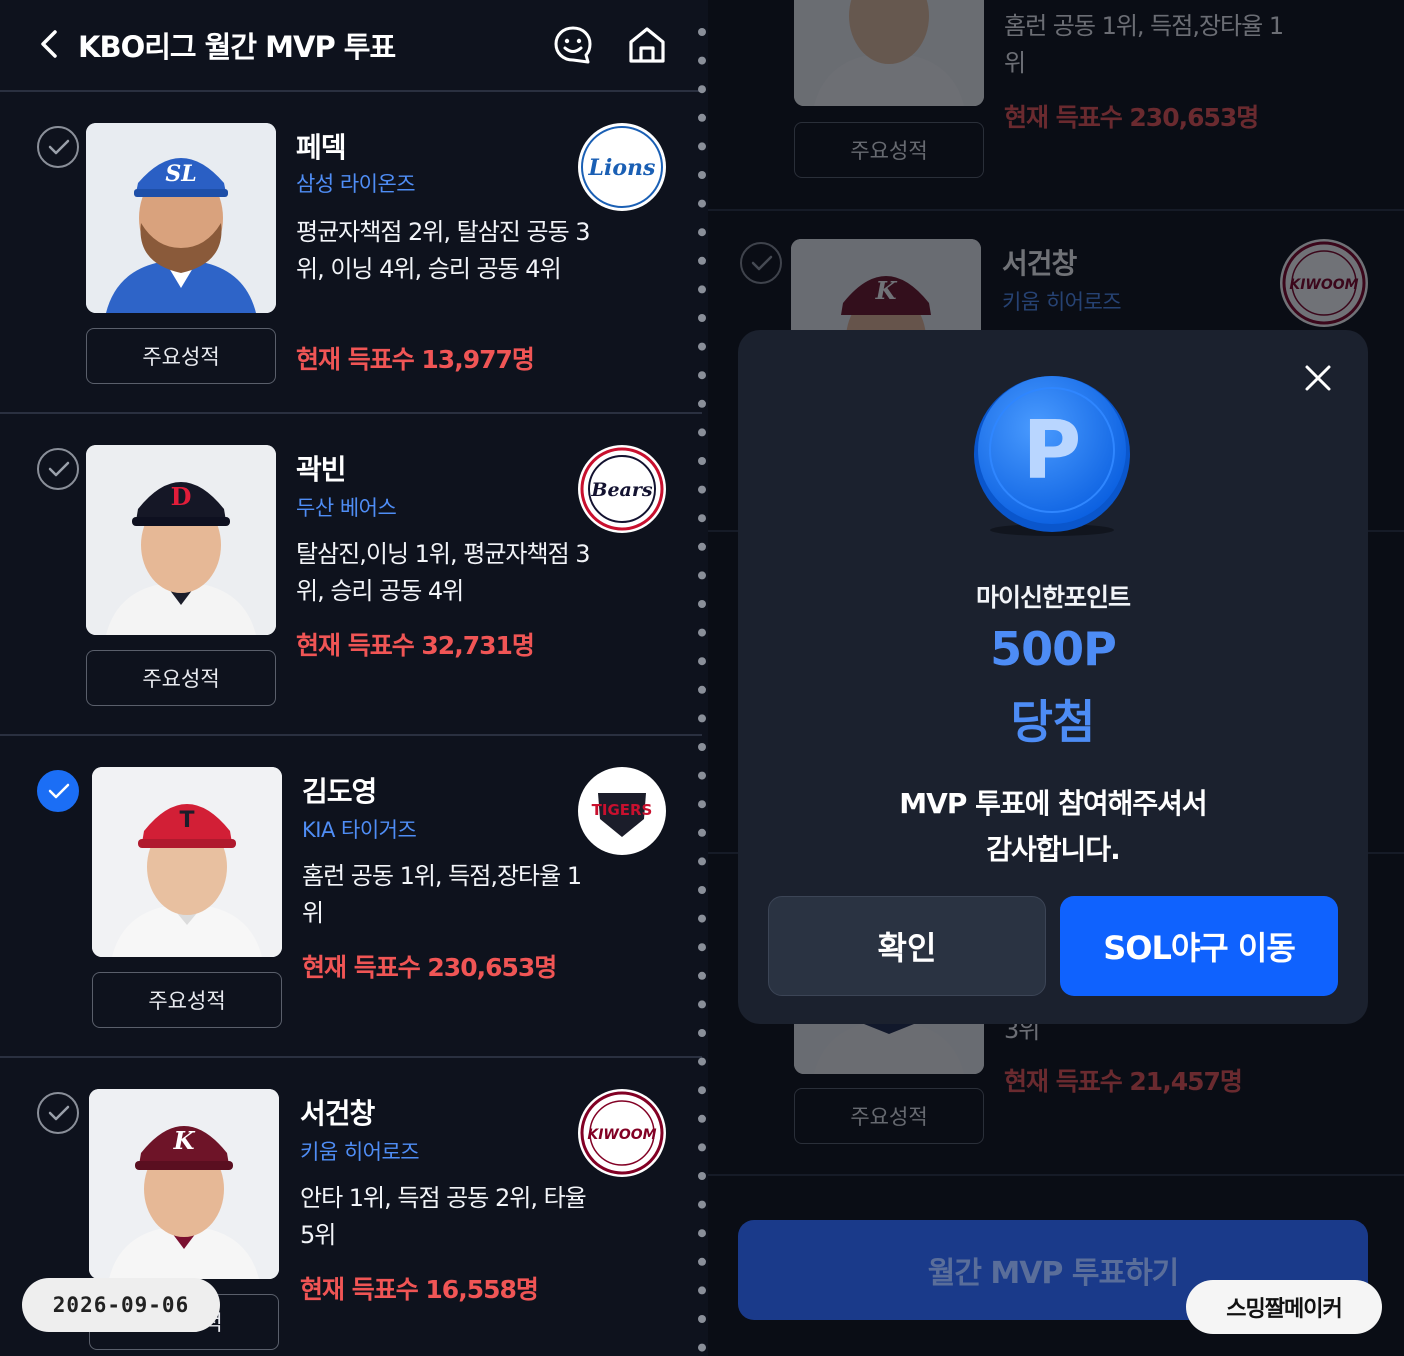 The image size is (1404, 1356). Describe the element at coordinates (1123, 1081) in the screenshot. I see `vote-count: 현재 득표수 21,457명` at that location.